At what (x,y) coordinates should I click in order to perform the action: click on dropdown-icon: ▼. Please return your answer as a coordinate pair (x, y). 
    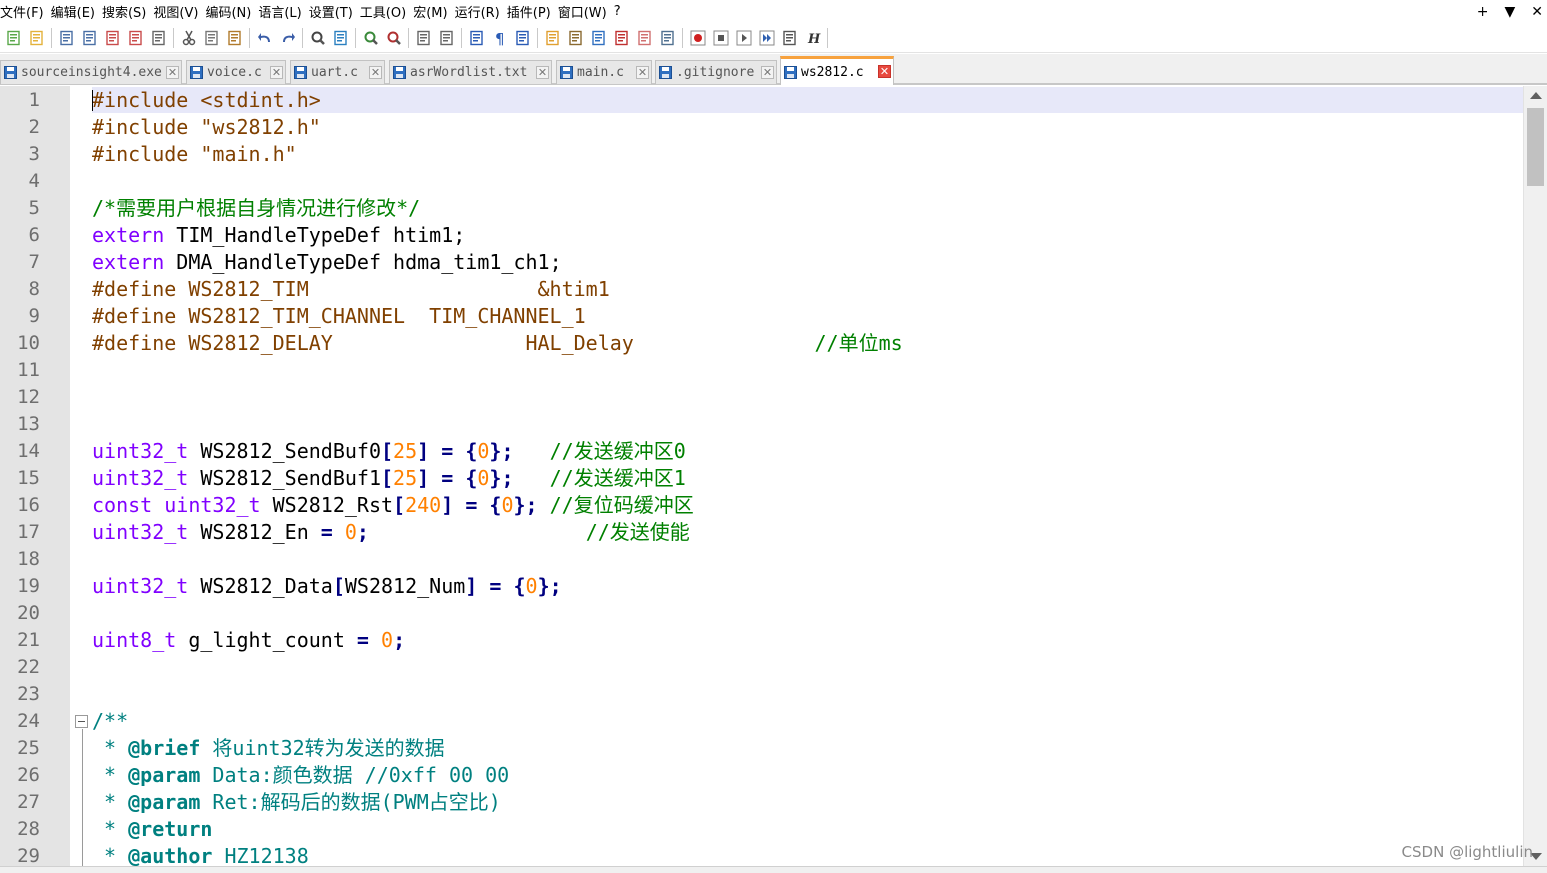
    Looking at the image, I should click on (1509, 12).